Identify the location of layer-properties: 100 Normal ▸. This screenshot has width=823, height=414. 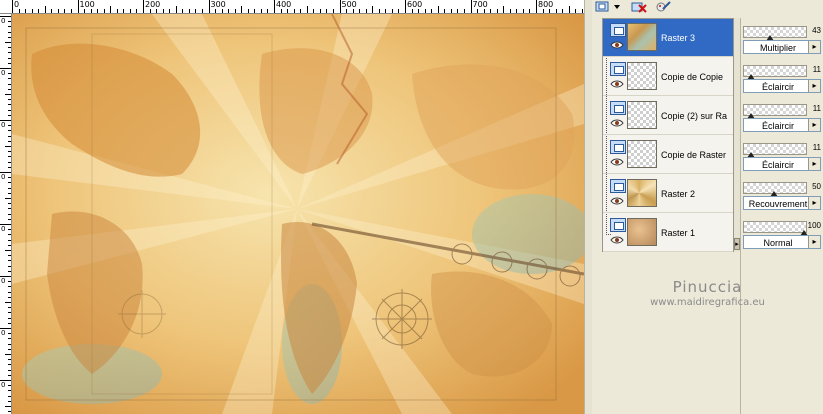
(782, 236).